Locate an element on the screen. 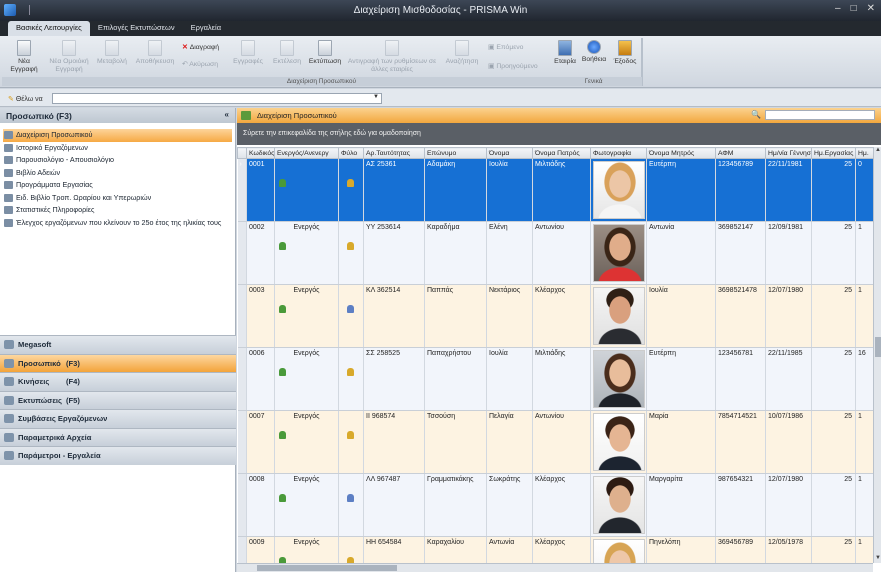 The width and height of the screenshot is (881, 572). nav-item-overtime-book: Ειδ. Βιβλίο Τροπ. Ωραρίου και Υπερωριών is located at coordinates (117, 198).